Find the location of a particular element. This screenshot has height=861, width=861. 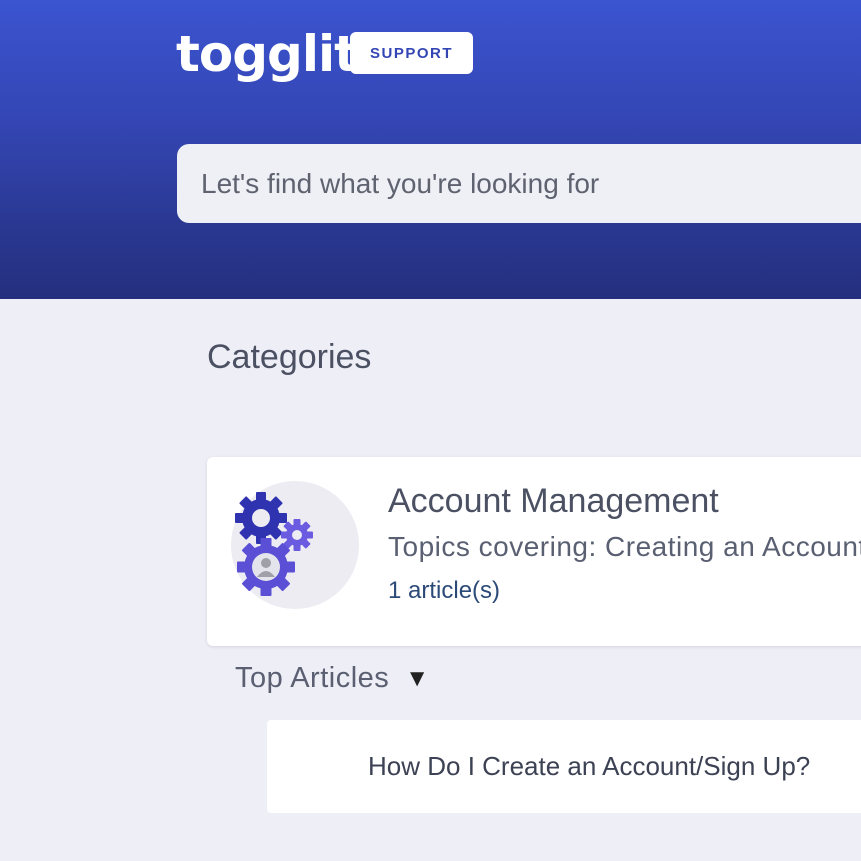

gears-user-icon is located at coordinates (295, 545).